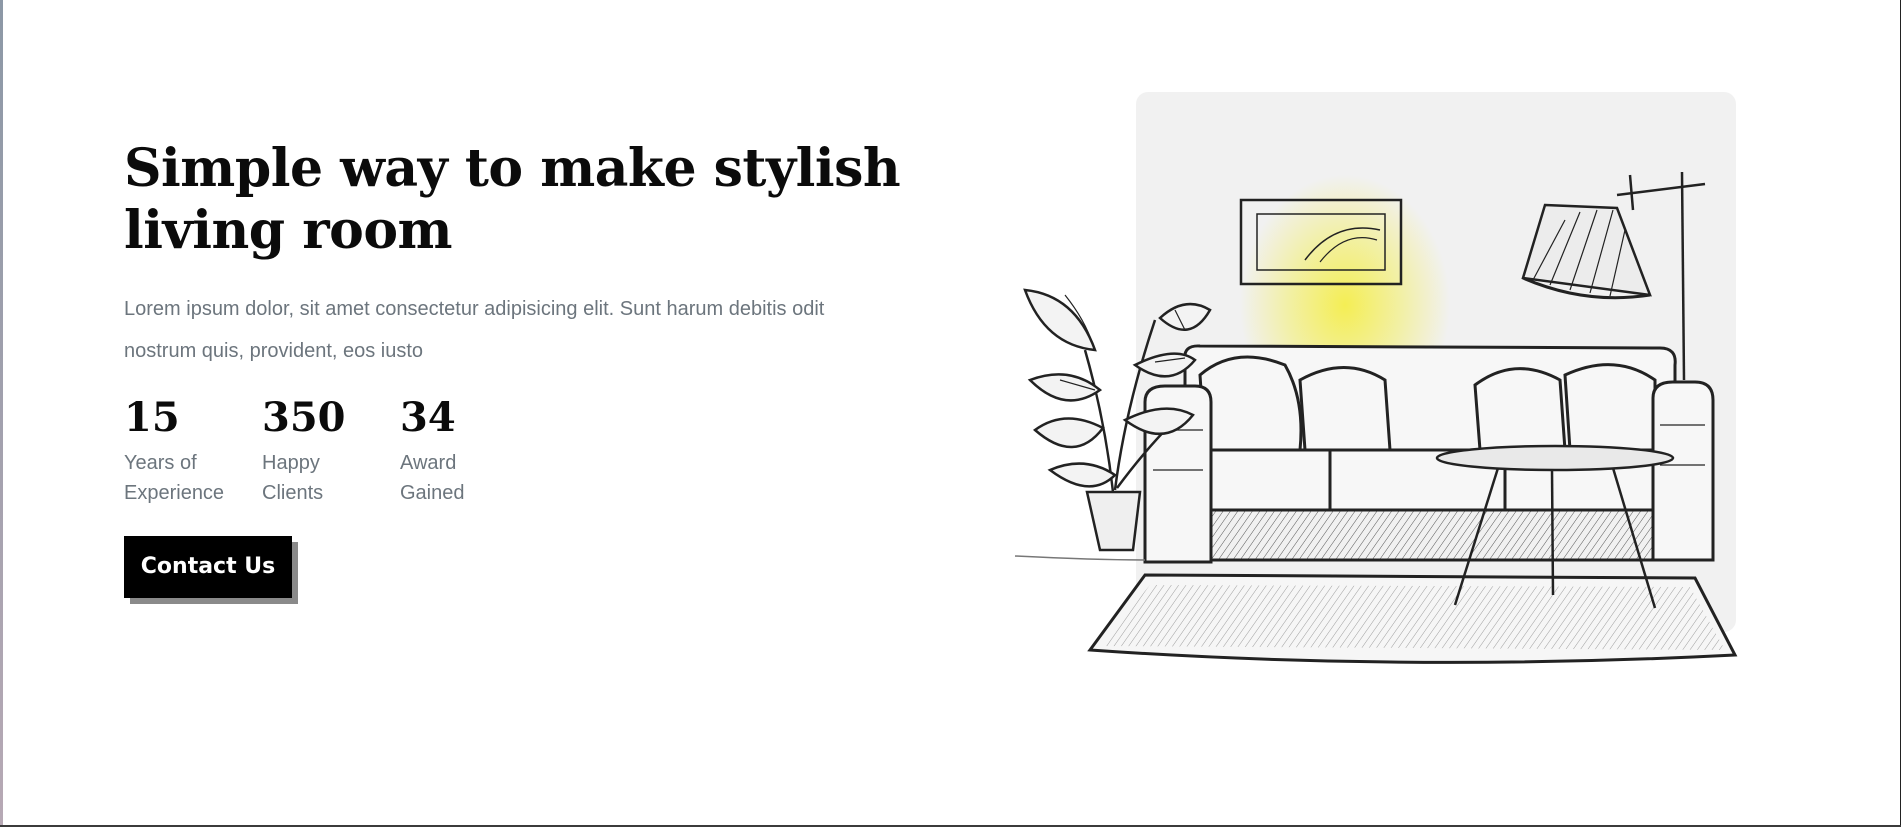 This screenshot has width=1901, height=827. Describe the element at coordinates (208, 567) in the screenshot. I see `contact-us-button: Contact Us` at that location.